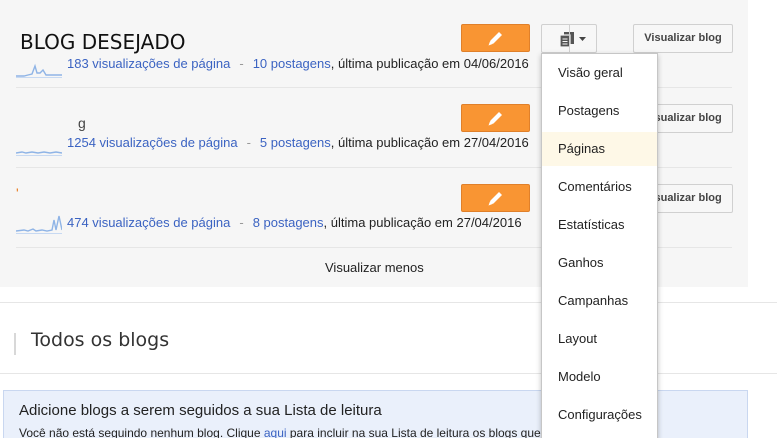  Describe the element at coordinates (288, 222) in the screenshot. I see `posts-link: 8 postagens` at that location.